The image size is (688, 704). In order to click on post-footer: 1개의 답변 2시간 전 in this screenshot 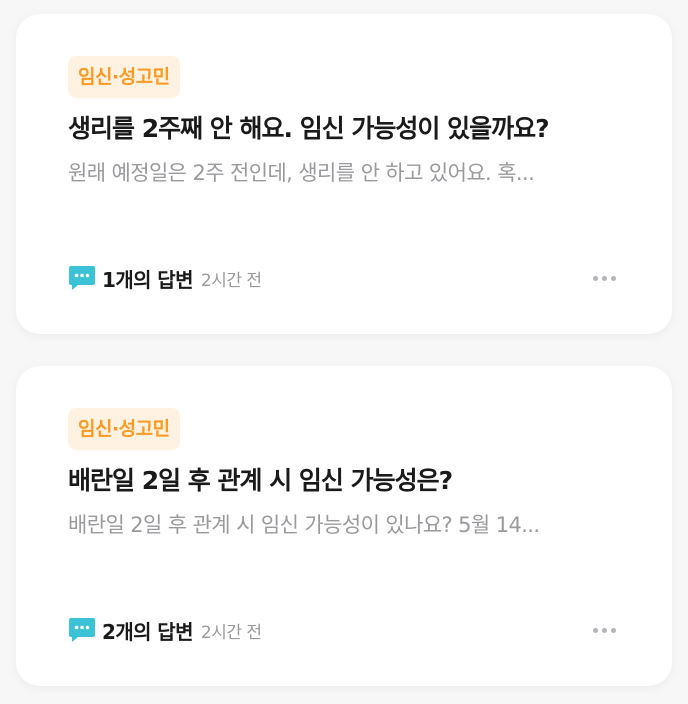, I will do `click(344, 278)`.